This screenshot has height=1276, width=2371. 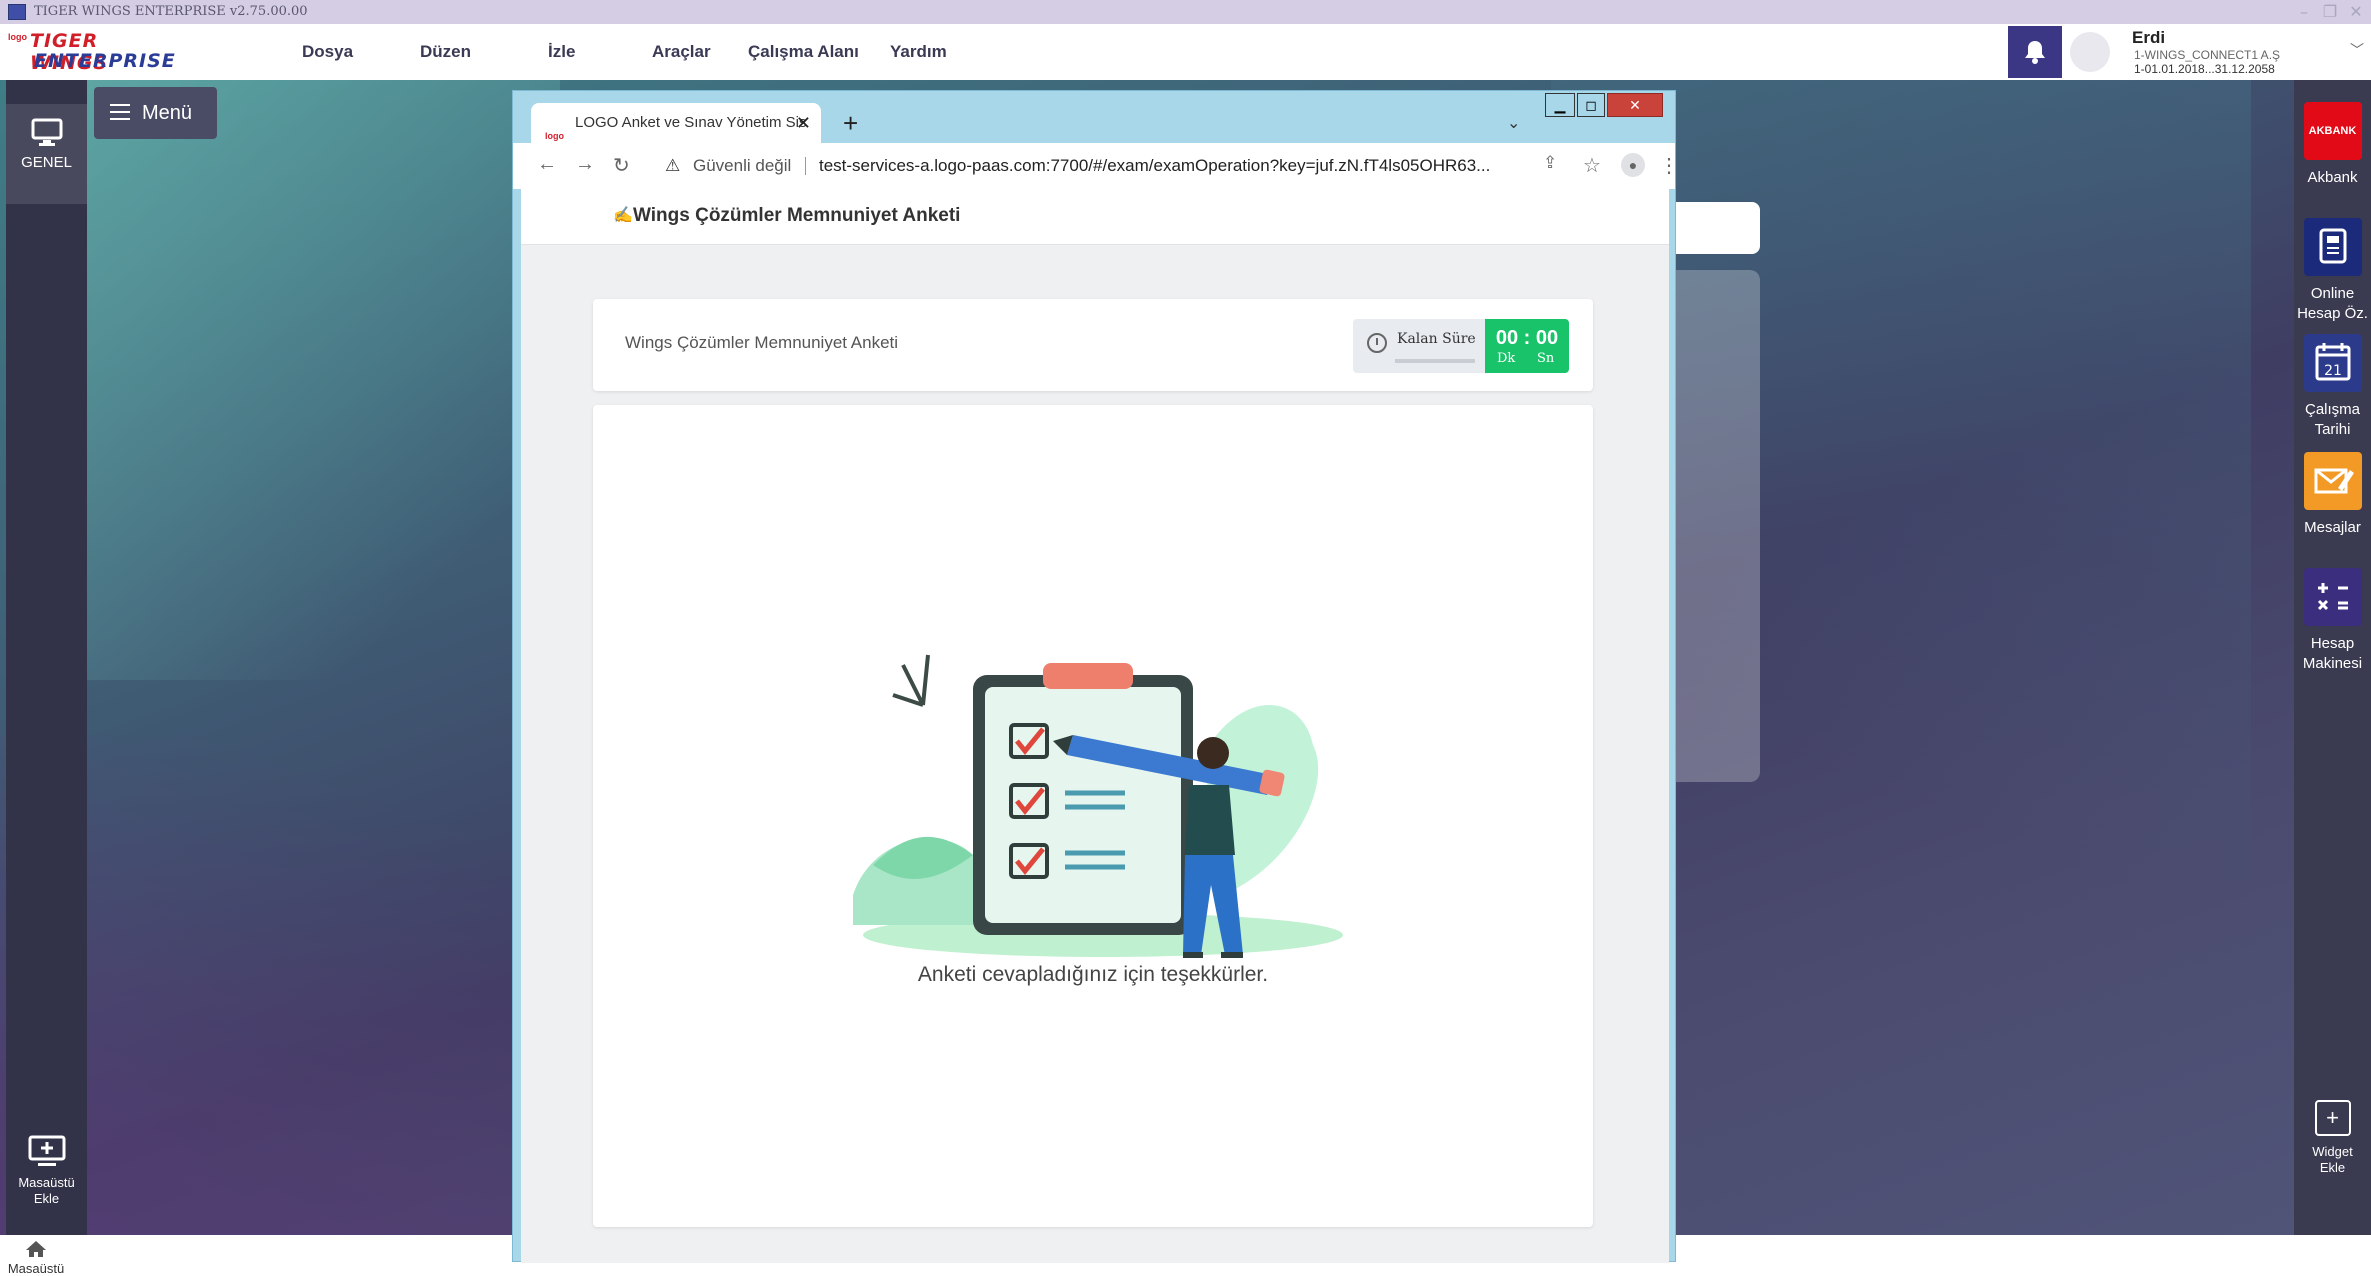 What do you see at coordinates (46, 132) in the screenshot?
I see `monitor-icon` at bounding box center [46, 132].